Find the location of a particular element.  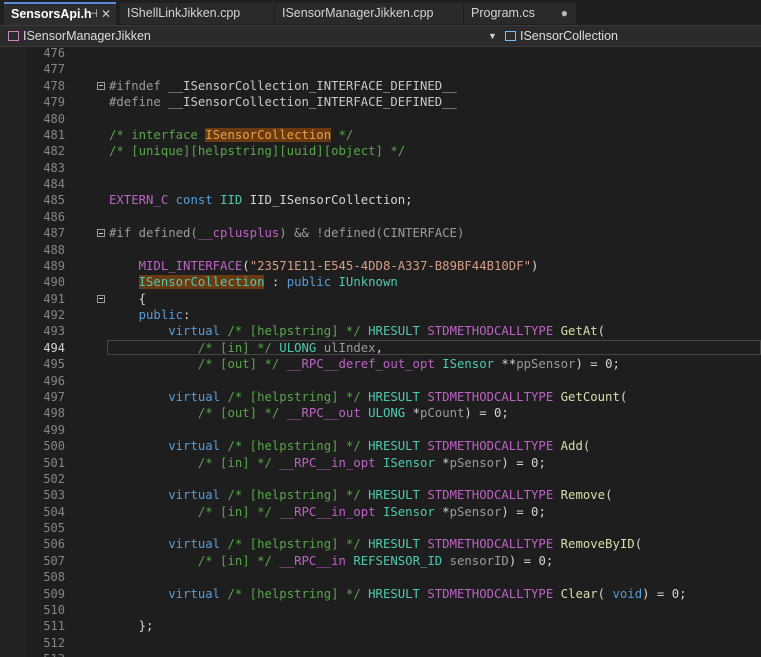

code-token: ) is located at coordinates (535, 265).